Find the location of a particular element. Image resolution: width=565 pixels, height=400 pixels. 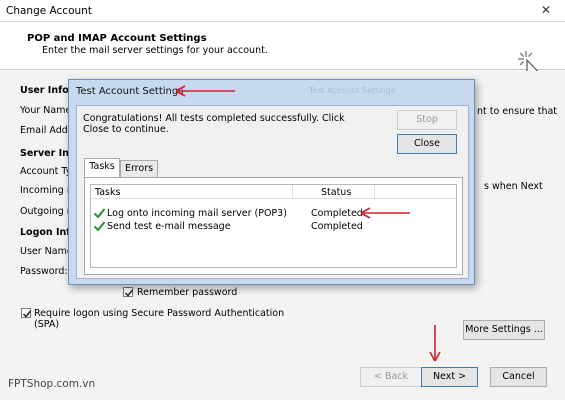

task-name: Send test e-mail message is located at coordinates (169, 226).